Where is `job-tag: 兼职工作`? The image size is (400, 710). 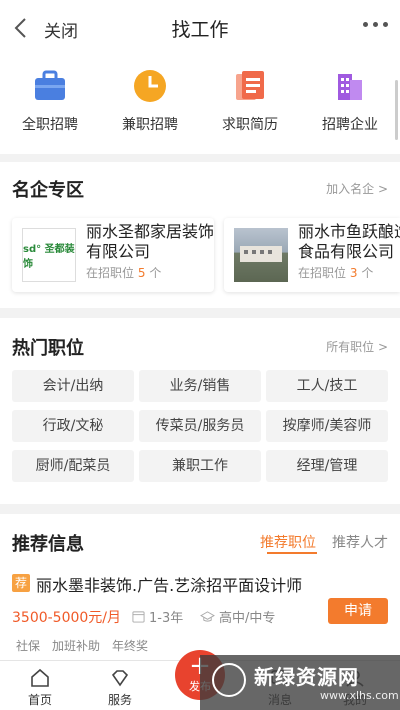
job-tag: 兼职工作 is located at coordinates (200, 466).